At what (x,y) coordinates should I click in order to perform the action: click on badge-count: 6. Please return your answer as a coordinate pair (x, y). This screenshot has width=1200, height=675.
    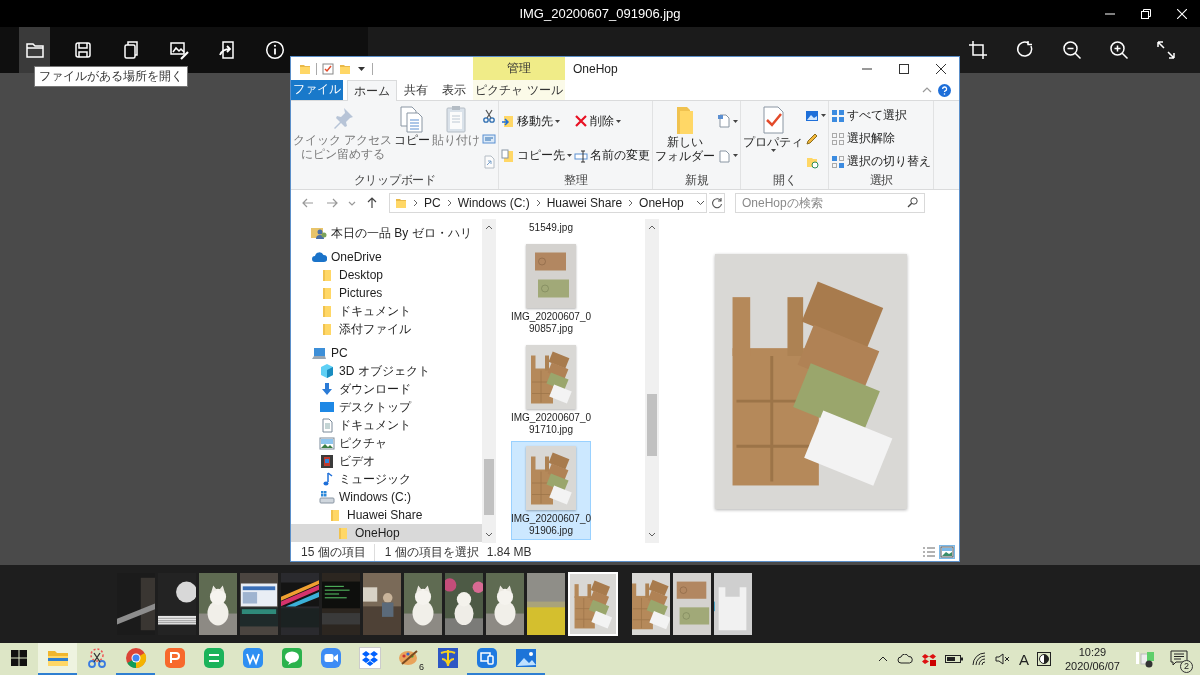
    Looking at the image, I should click on (421, 667).